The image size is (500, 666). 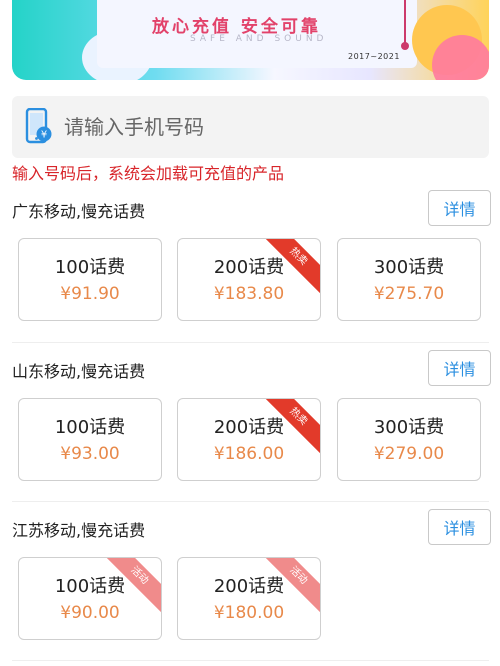 What do you see at coordinates (79, 211) in the screenshot?
I see `section-title: 广东移动,慢充话费` at bounding box center [79, 211].